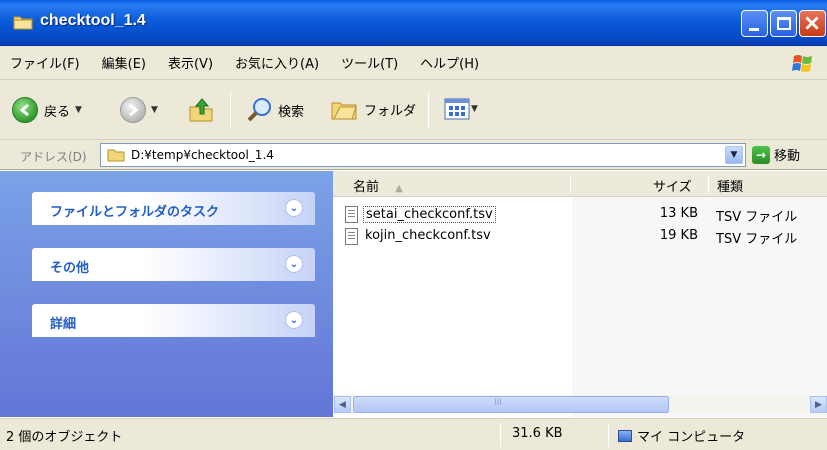 Image resolution: width=827 pixels, height=450 pixels. I want to click on close-icon, so click(812, 23).